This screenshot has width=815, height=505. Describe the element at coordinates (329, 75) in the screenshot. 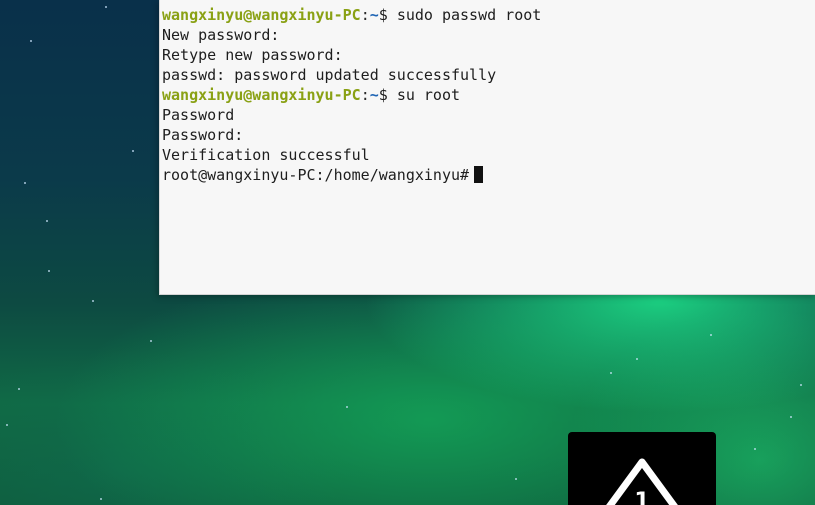

I see `terminal-line-text: passwd: password updated successfully` at that location.